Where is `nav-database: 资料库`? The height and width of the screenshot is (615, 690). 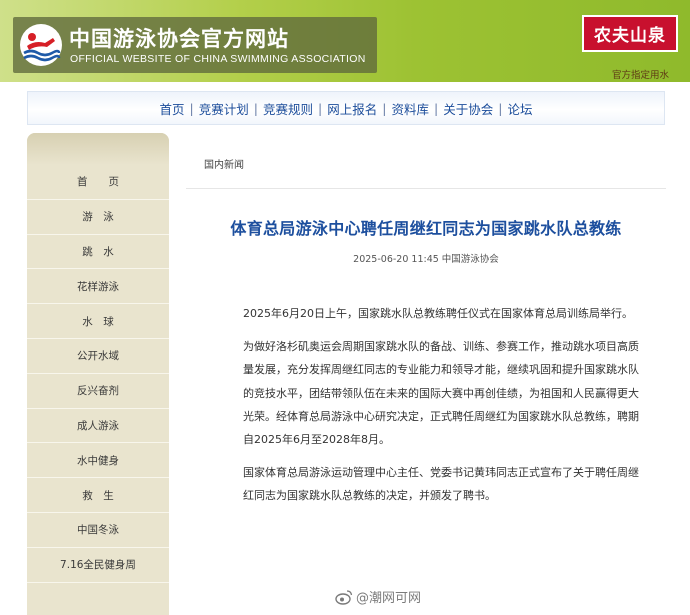
nav-database: 资料库 is located at coordinates (410, 108).